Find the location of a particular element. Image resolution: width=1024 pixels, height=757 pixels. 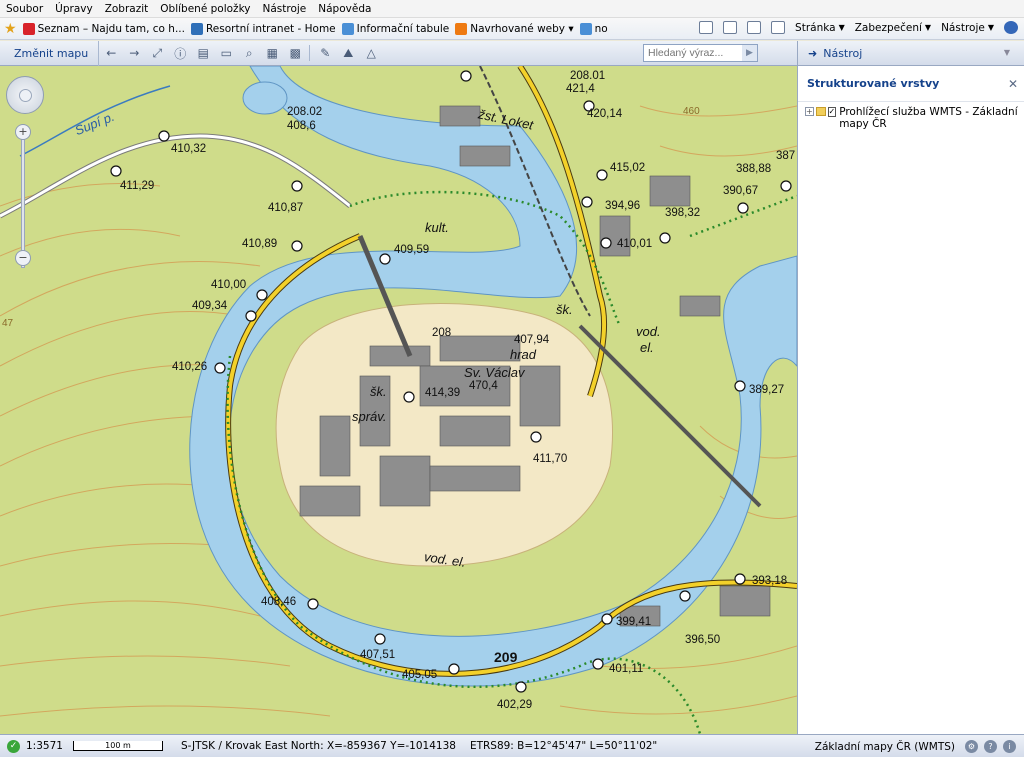

map-label: 414,39 is located at coordinates (443, 393).